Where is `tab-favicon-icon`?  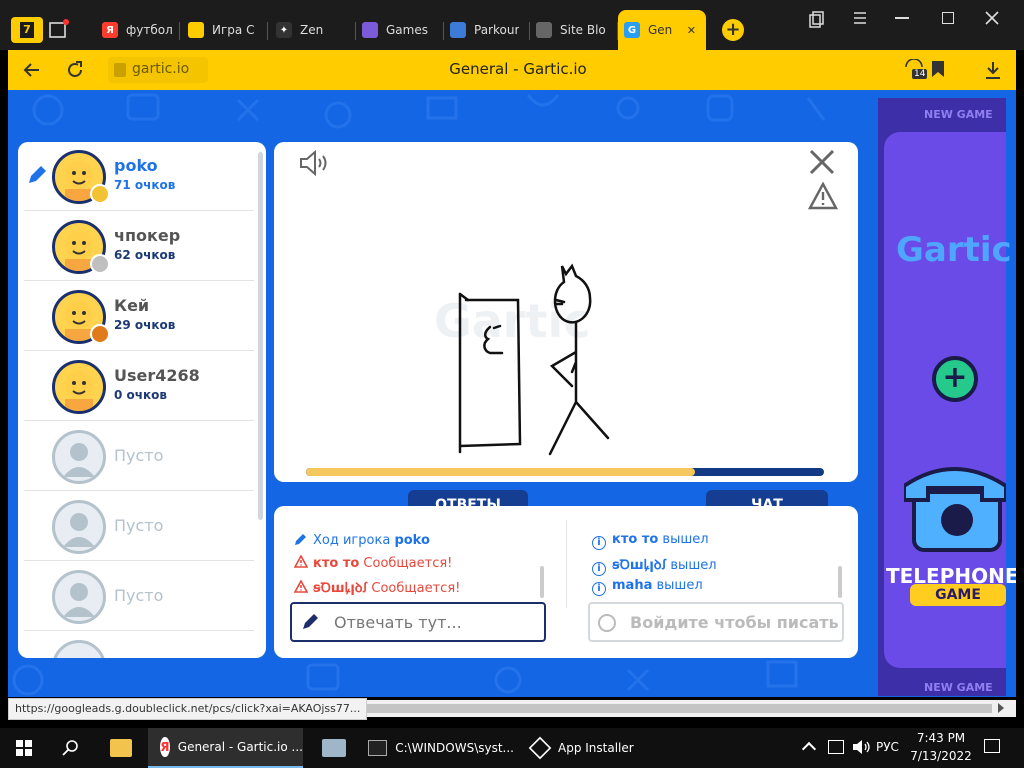 tab-favicon-icon is located at coordinates (544, 30).